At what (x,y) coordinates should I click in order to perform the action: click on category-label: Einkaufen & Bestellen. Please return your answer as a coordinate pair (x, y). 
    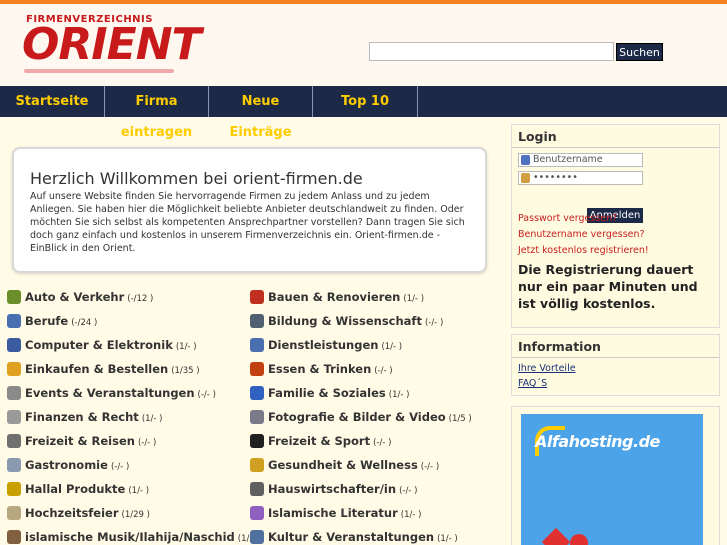
    Looking at the image, I should click on (96, 369).